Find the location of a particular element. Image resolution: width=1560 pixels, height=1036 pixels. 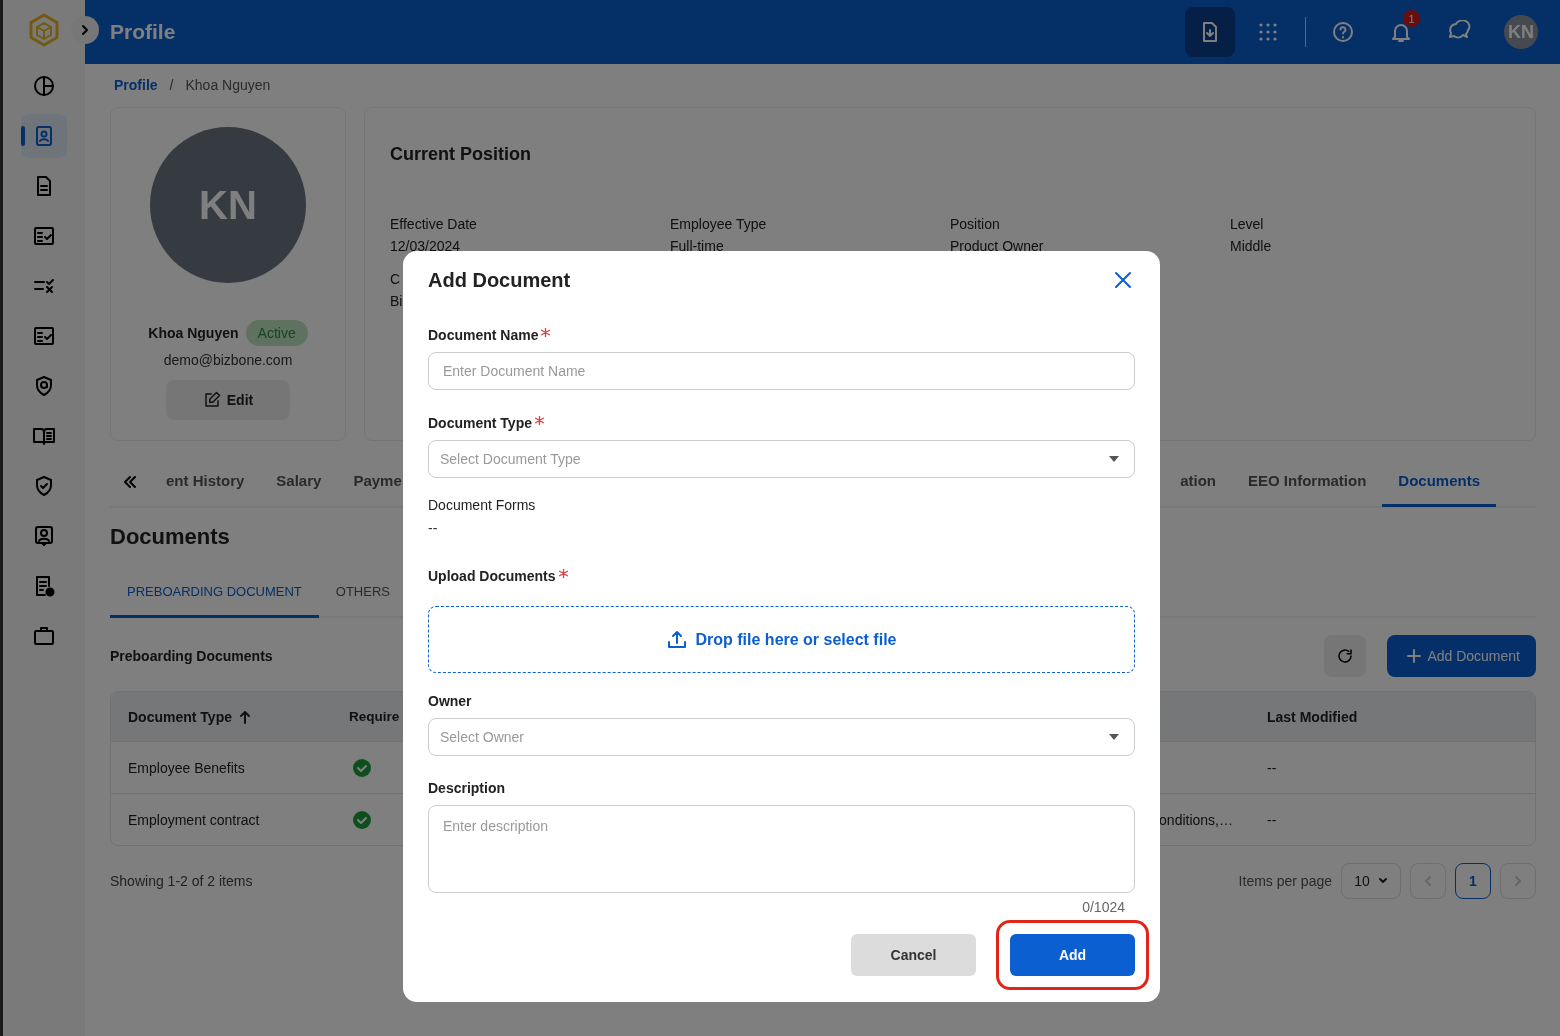

profile-tab: Documents is located at coordinates (1439, 482).